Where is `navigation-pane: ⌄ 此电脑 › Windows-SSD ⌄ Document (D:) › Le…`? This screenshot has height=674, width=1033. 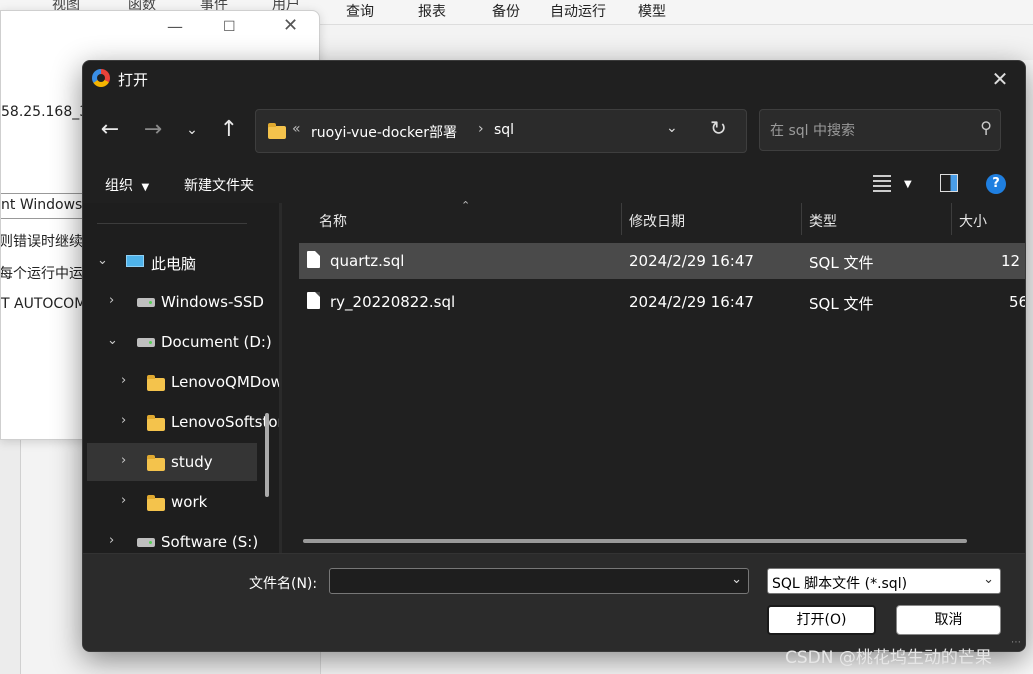
navigation-pane: ⌄ 此电脑 › Windows-SSD ⌄ Document (D:) › Le… is located at coordinates (181, 378).